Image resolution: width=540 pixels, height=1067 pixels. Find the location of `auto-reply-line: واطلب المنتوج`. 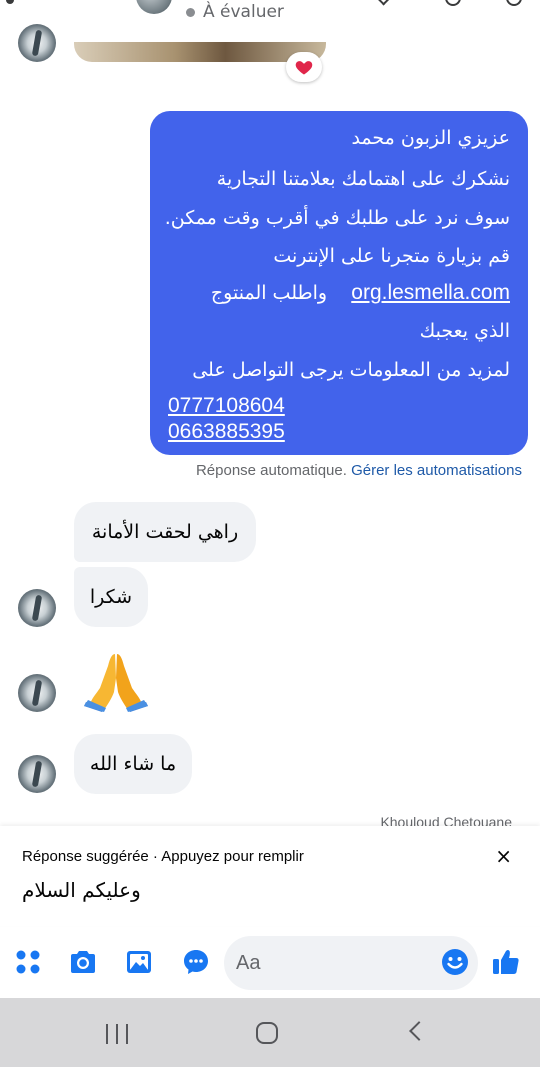

auto-reply-line: واطلب المنتوج is located at coordinates (269, 293).